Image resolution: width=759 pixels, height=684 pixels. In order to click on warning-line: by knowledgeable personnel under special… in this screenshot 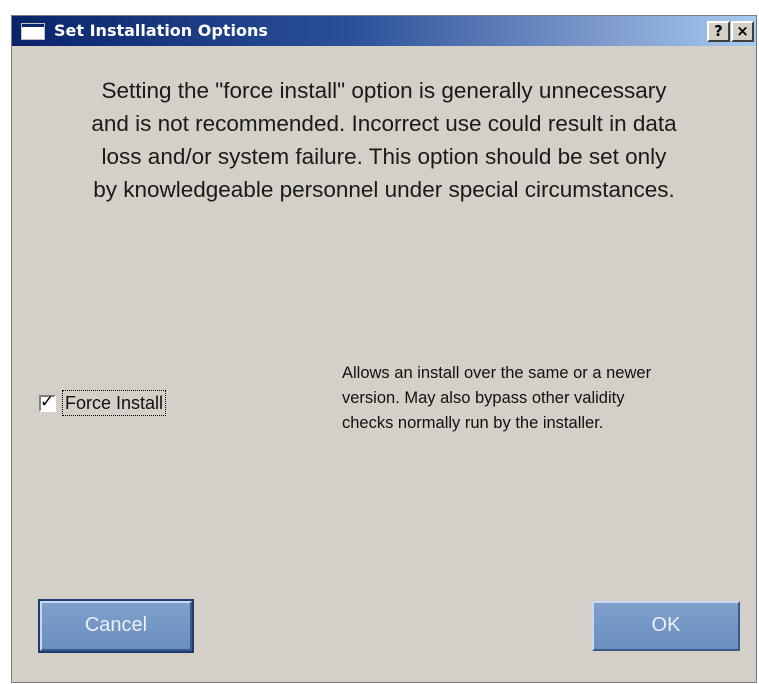, I will do `click(384, 189)`.